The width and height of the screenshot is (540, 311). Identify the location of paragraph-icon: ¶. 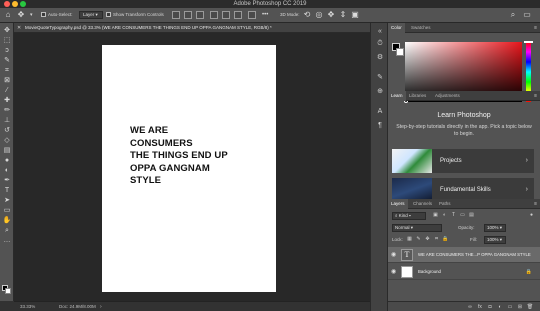
(380, 126).